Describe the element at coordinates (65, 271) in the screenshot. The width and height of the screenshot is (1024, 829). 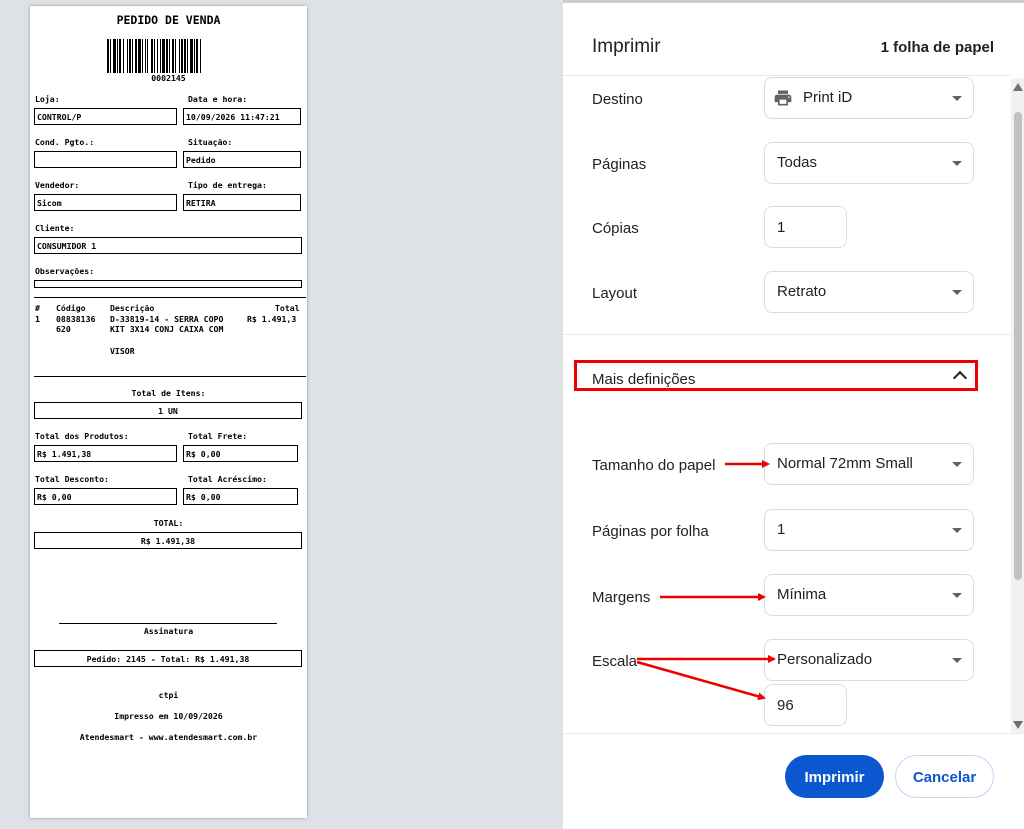
I see `observacoes-label: Observações:` at that location.